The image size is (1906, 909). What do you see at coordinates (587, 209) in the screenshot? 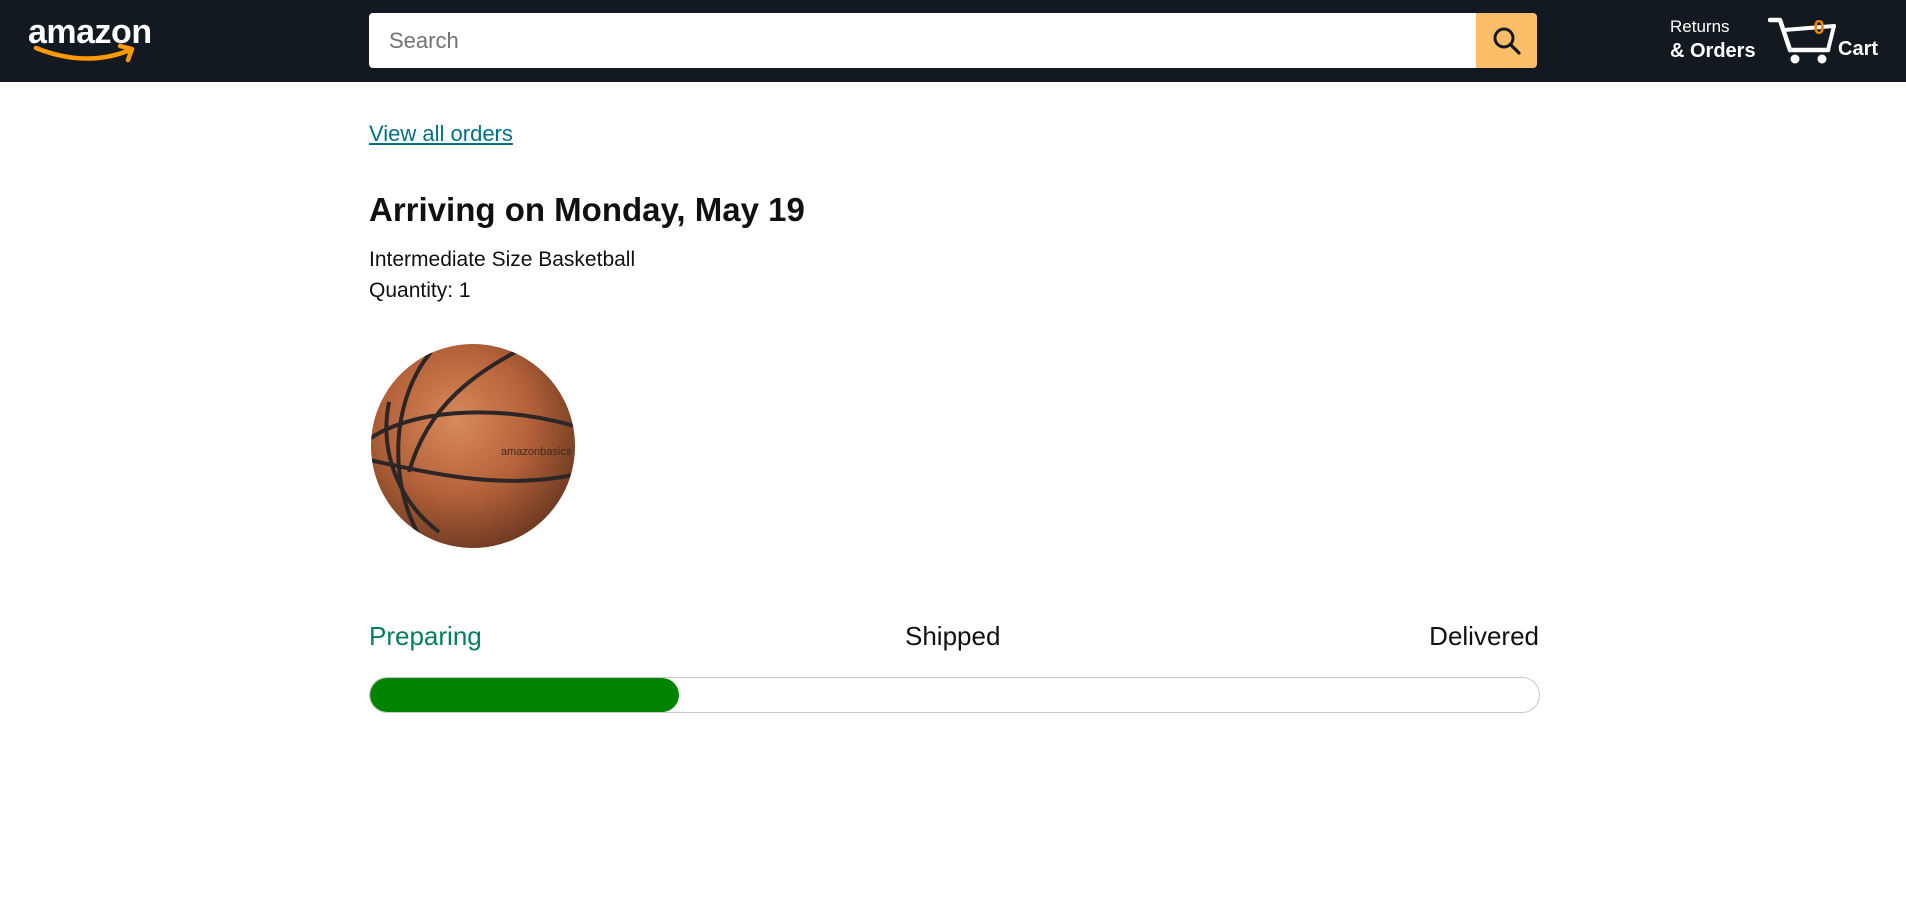
I see `arrival-heading: Arriving on Monday, May 19` at bounding box center [587, 209].